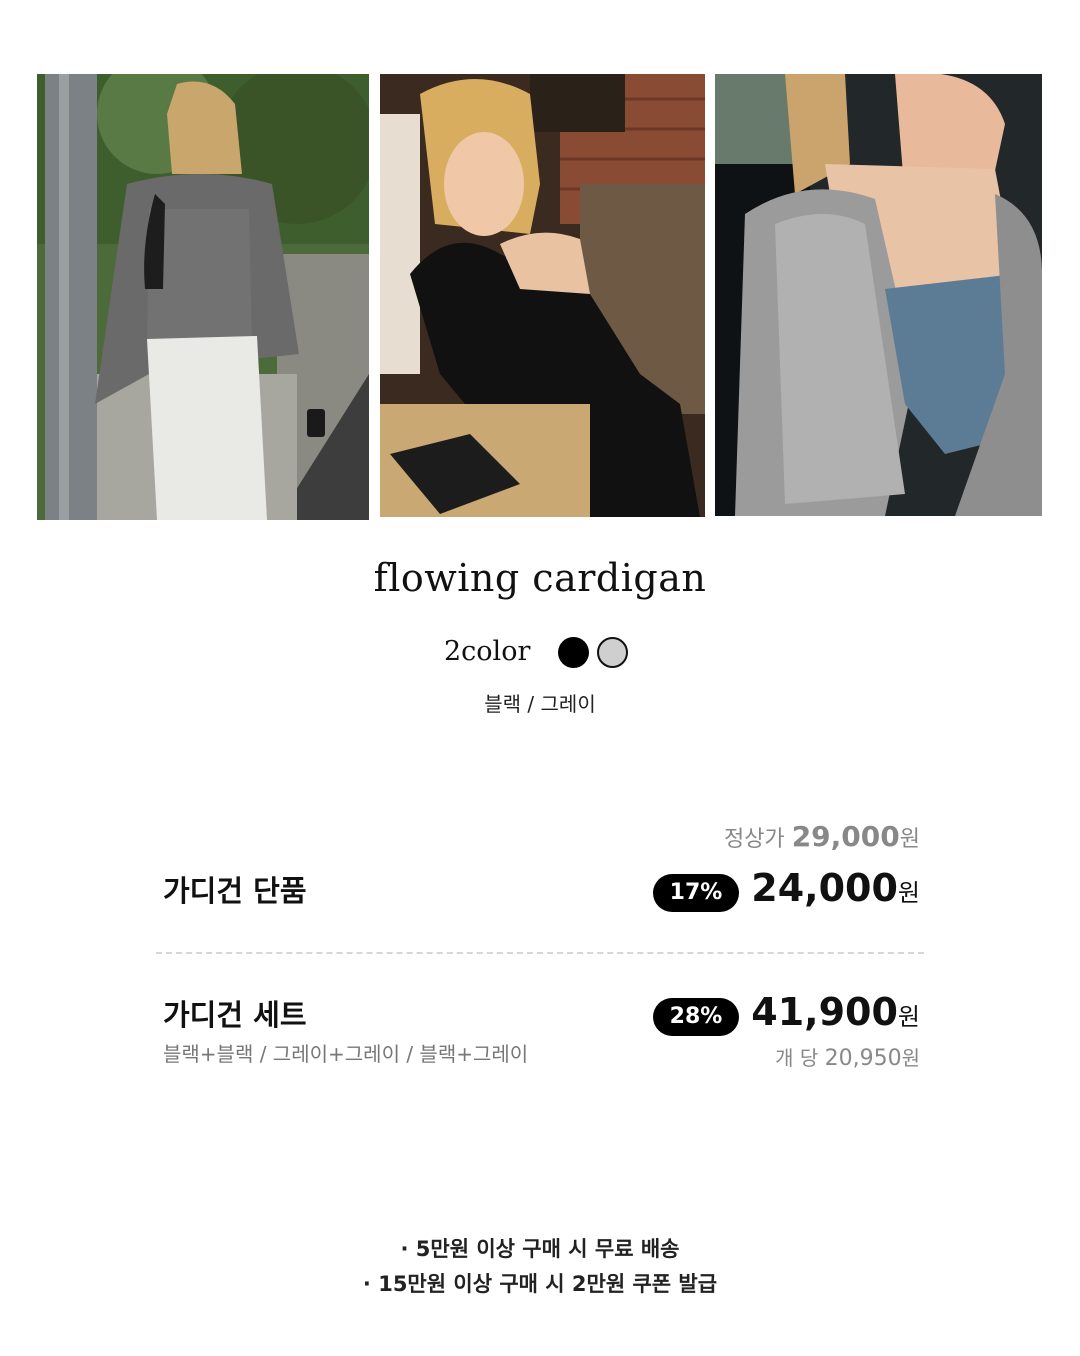 The image size is (1080, 1356). What do you see at coordinates (696, 893) in the screenshot?
I see `single-discount-badge: 17%` at bounding box center [696, 893].